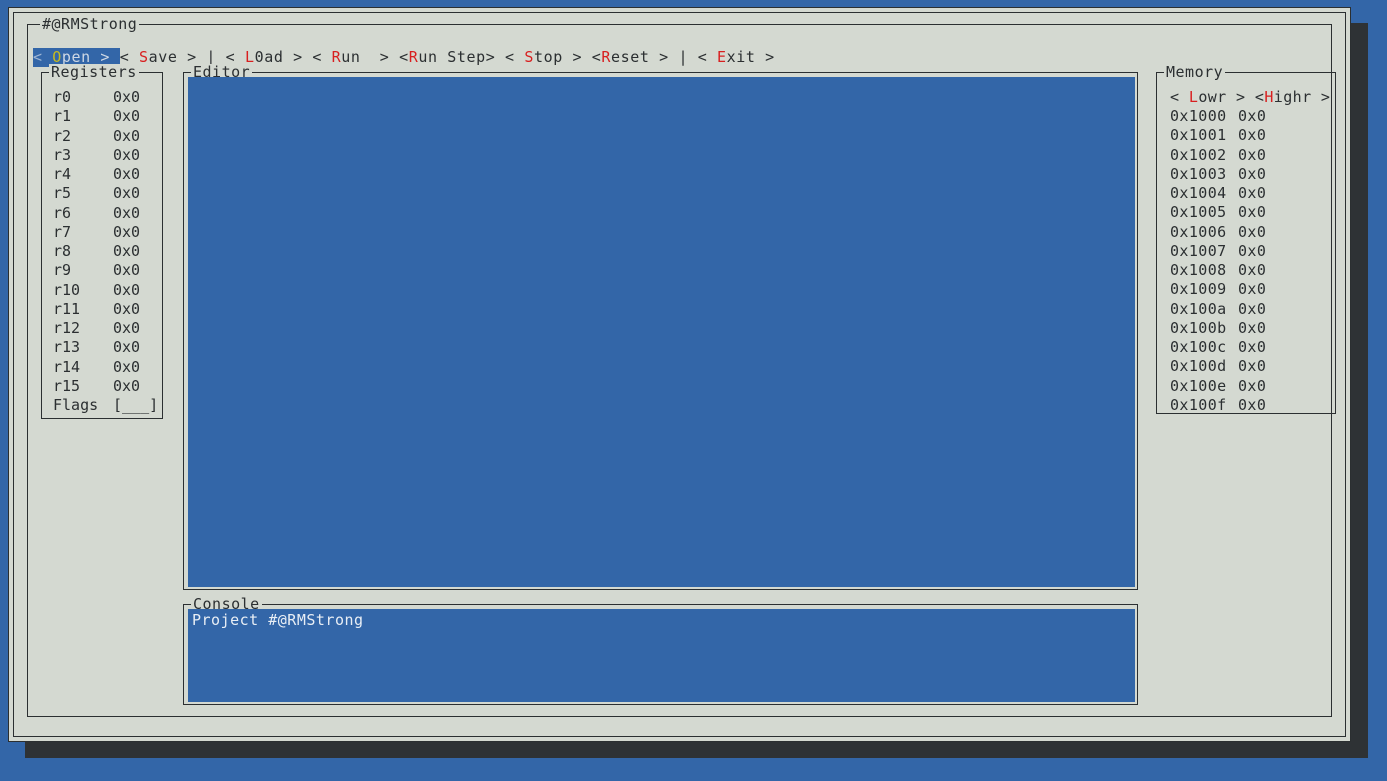  What do you see at coordinates (1218, 328) in the screenshot?
I see `memory-row: 0x100b 0x0` at bounding box center [1218, 328].